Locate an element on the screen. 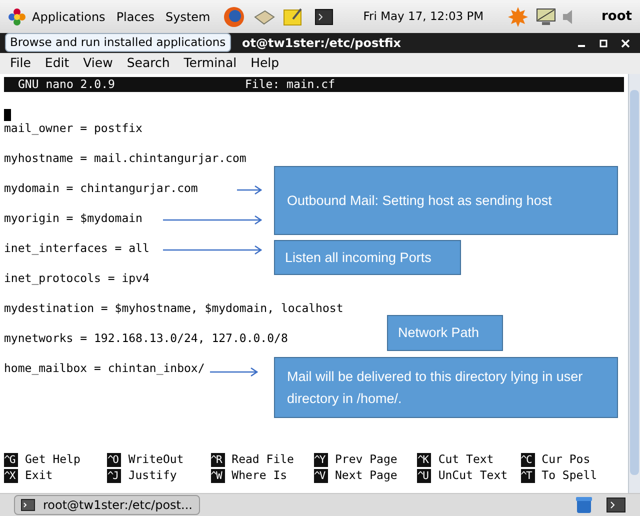 This screenshot has height=516, width=640. maximize-icon is located at coordinates (603, 43).